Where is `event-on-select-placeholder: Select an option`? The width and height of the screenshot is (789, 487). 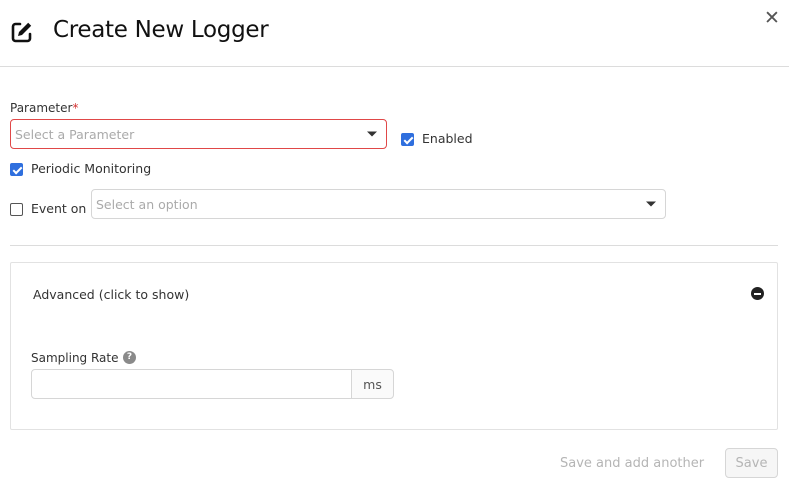 event-on-select-placeholder: Select an option is located at coordinates (147, 204).